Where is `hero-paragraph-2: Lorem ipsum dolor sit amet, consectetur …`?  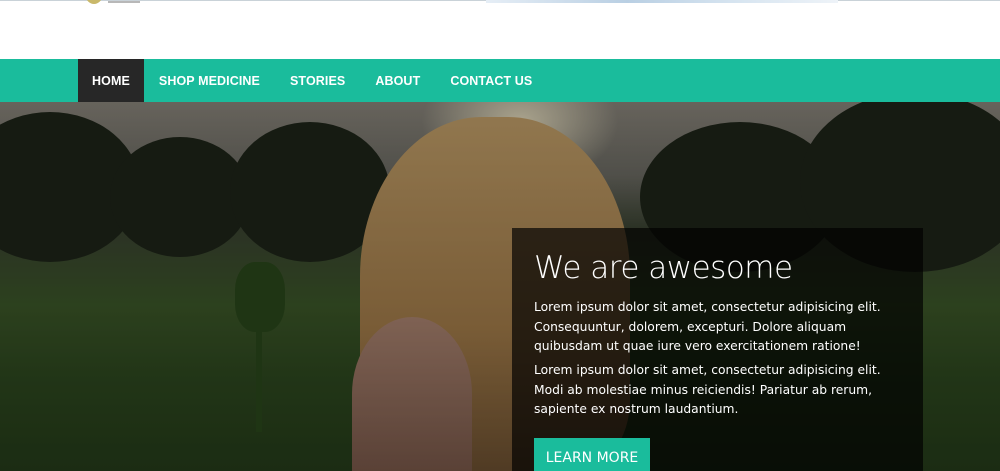
hero-paragraph-2: Lorem ipsum dolor sit amet, consectetur … is located at coordinates (707, 389).